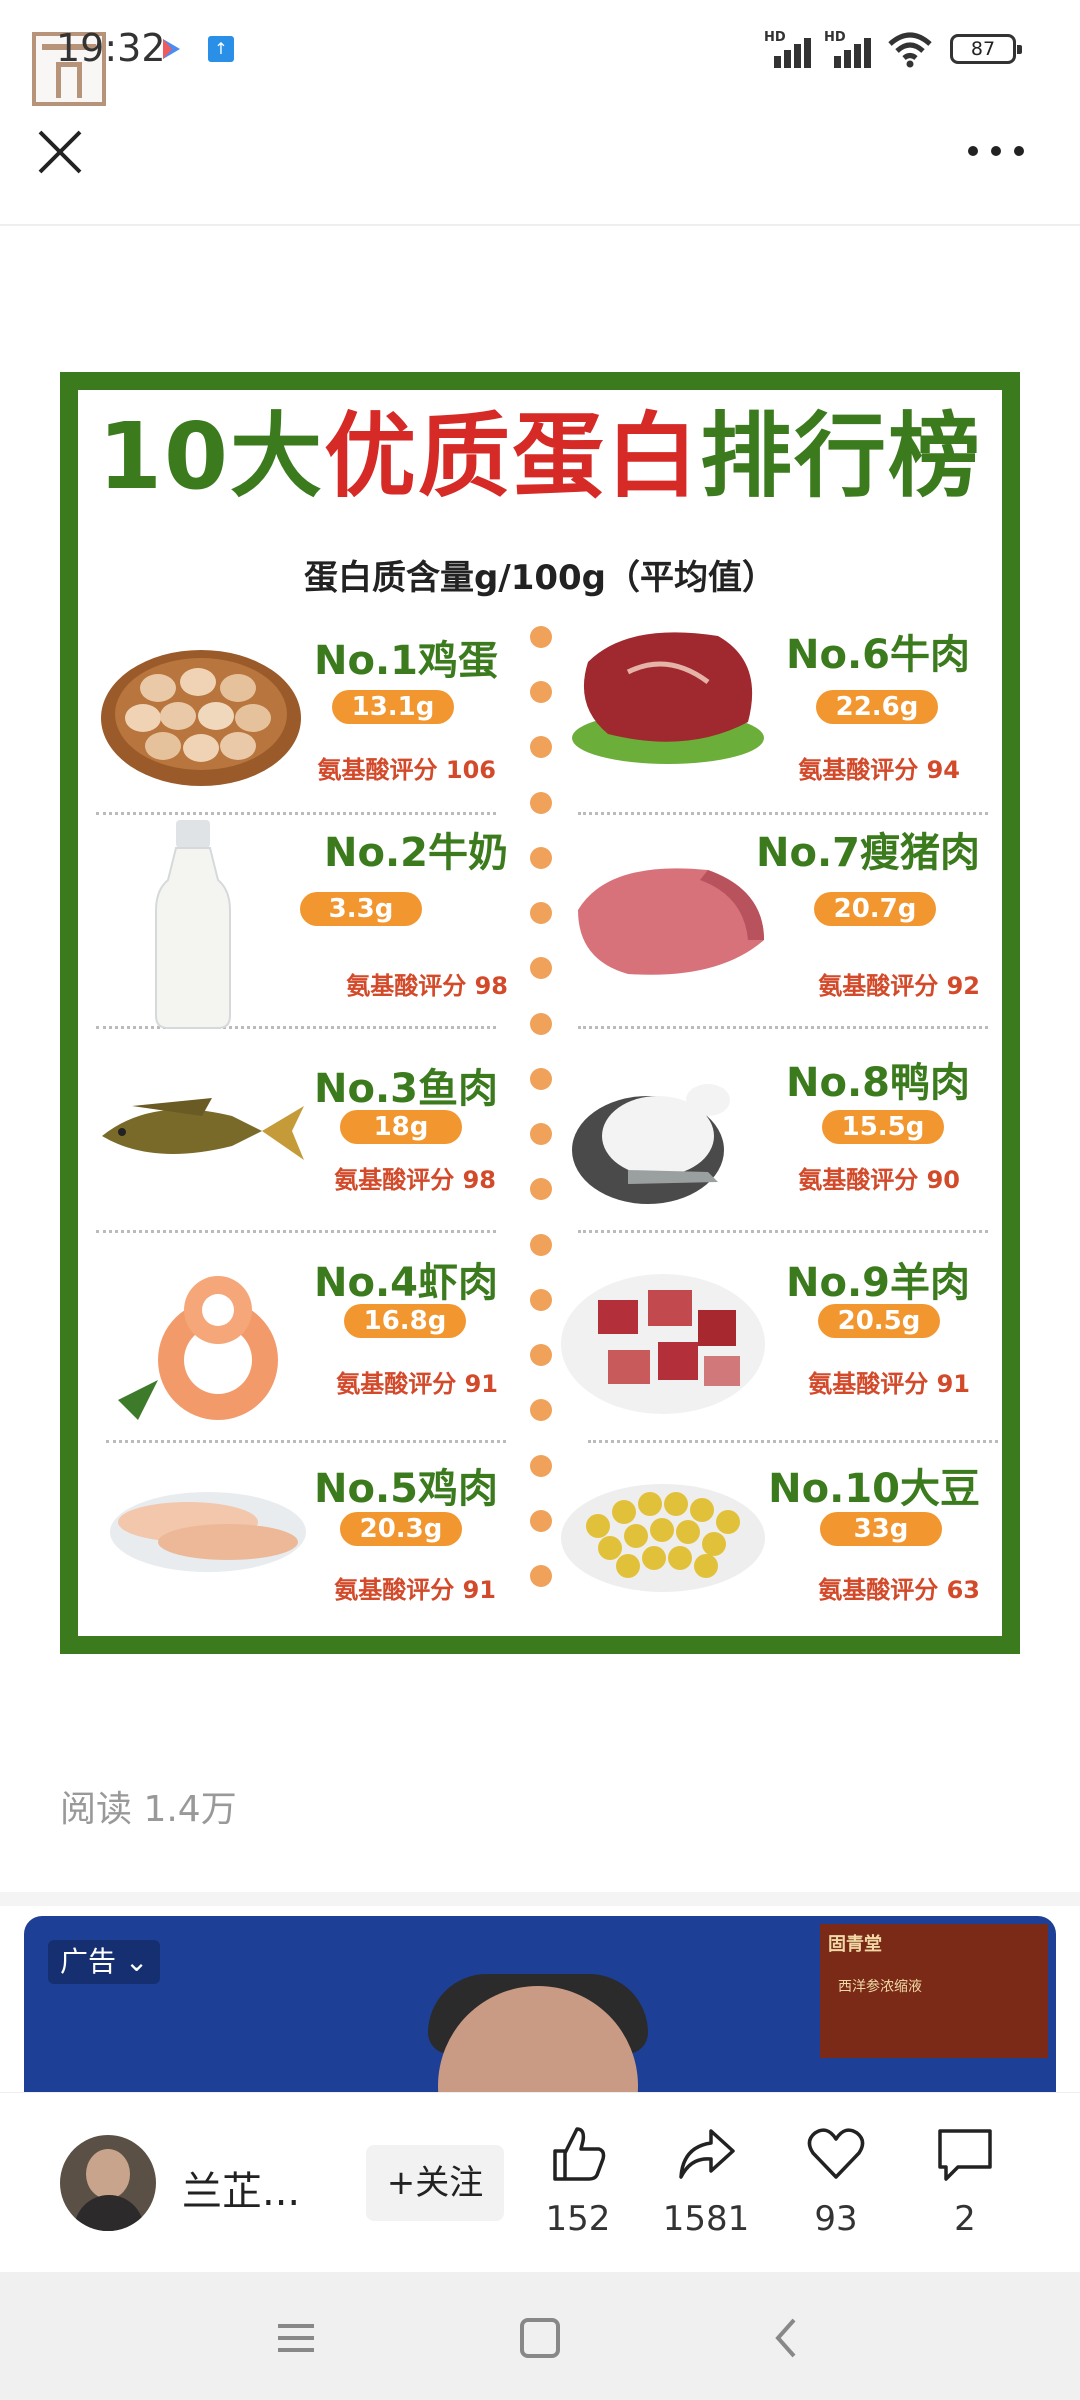 The image size is (1080, 2400). Describe the element at coordinates (221, 49) in the screenshot. I see `upload-icon: ↑` at that location.